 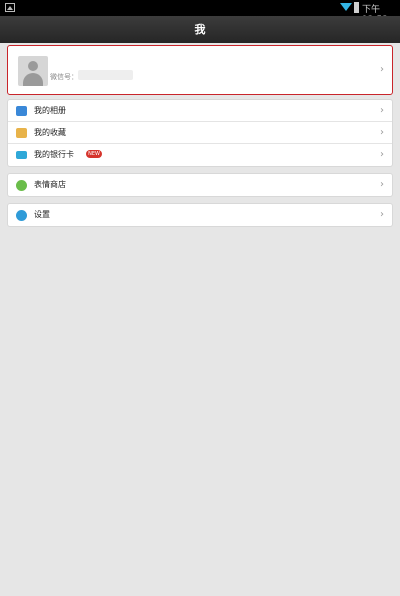 I want to click on menu-item-sticker-store: 表情商店 ›, so click(x=200, y=185).